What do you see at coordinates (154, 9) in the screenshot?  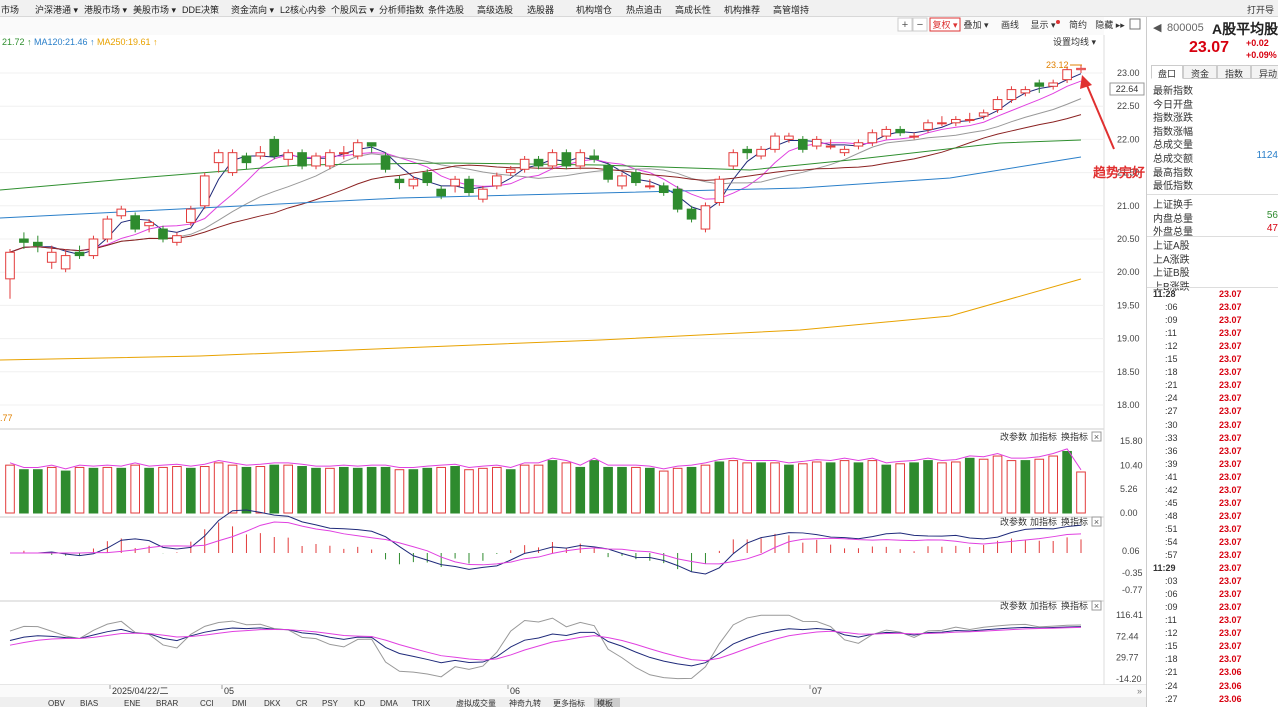 I see `menu-item: 美股市场 ▾` at bounding box center [154, 9].